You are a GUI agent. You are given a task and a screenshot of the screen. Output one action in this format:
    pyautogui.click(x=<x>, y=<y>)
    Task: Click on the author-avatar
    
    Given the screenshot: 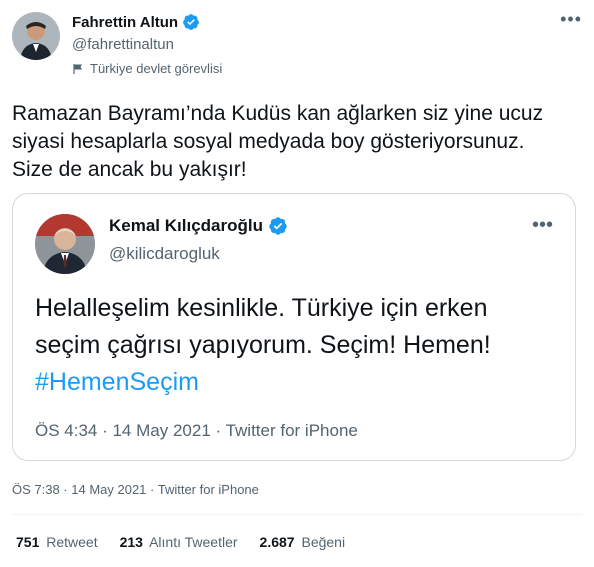 What is the action you would take?
    pyautogui.click(x=36, y=36)
    